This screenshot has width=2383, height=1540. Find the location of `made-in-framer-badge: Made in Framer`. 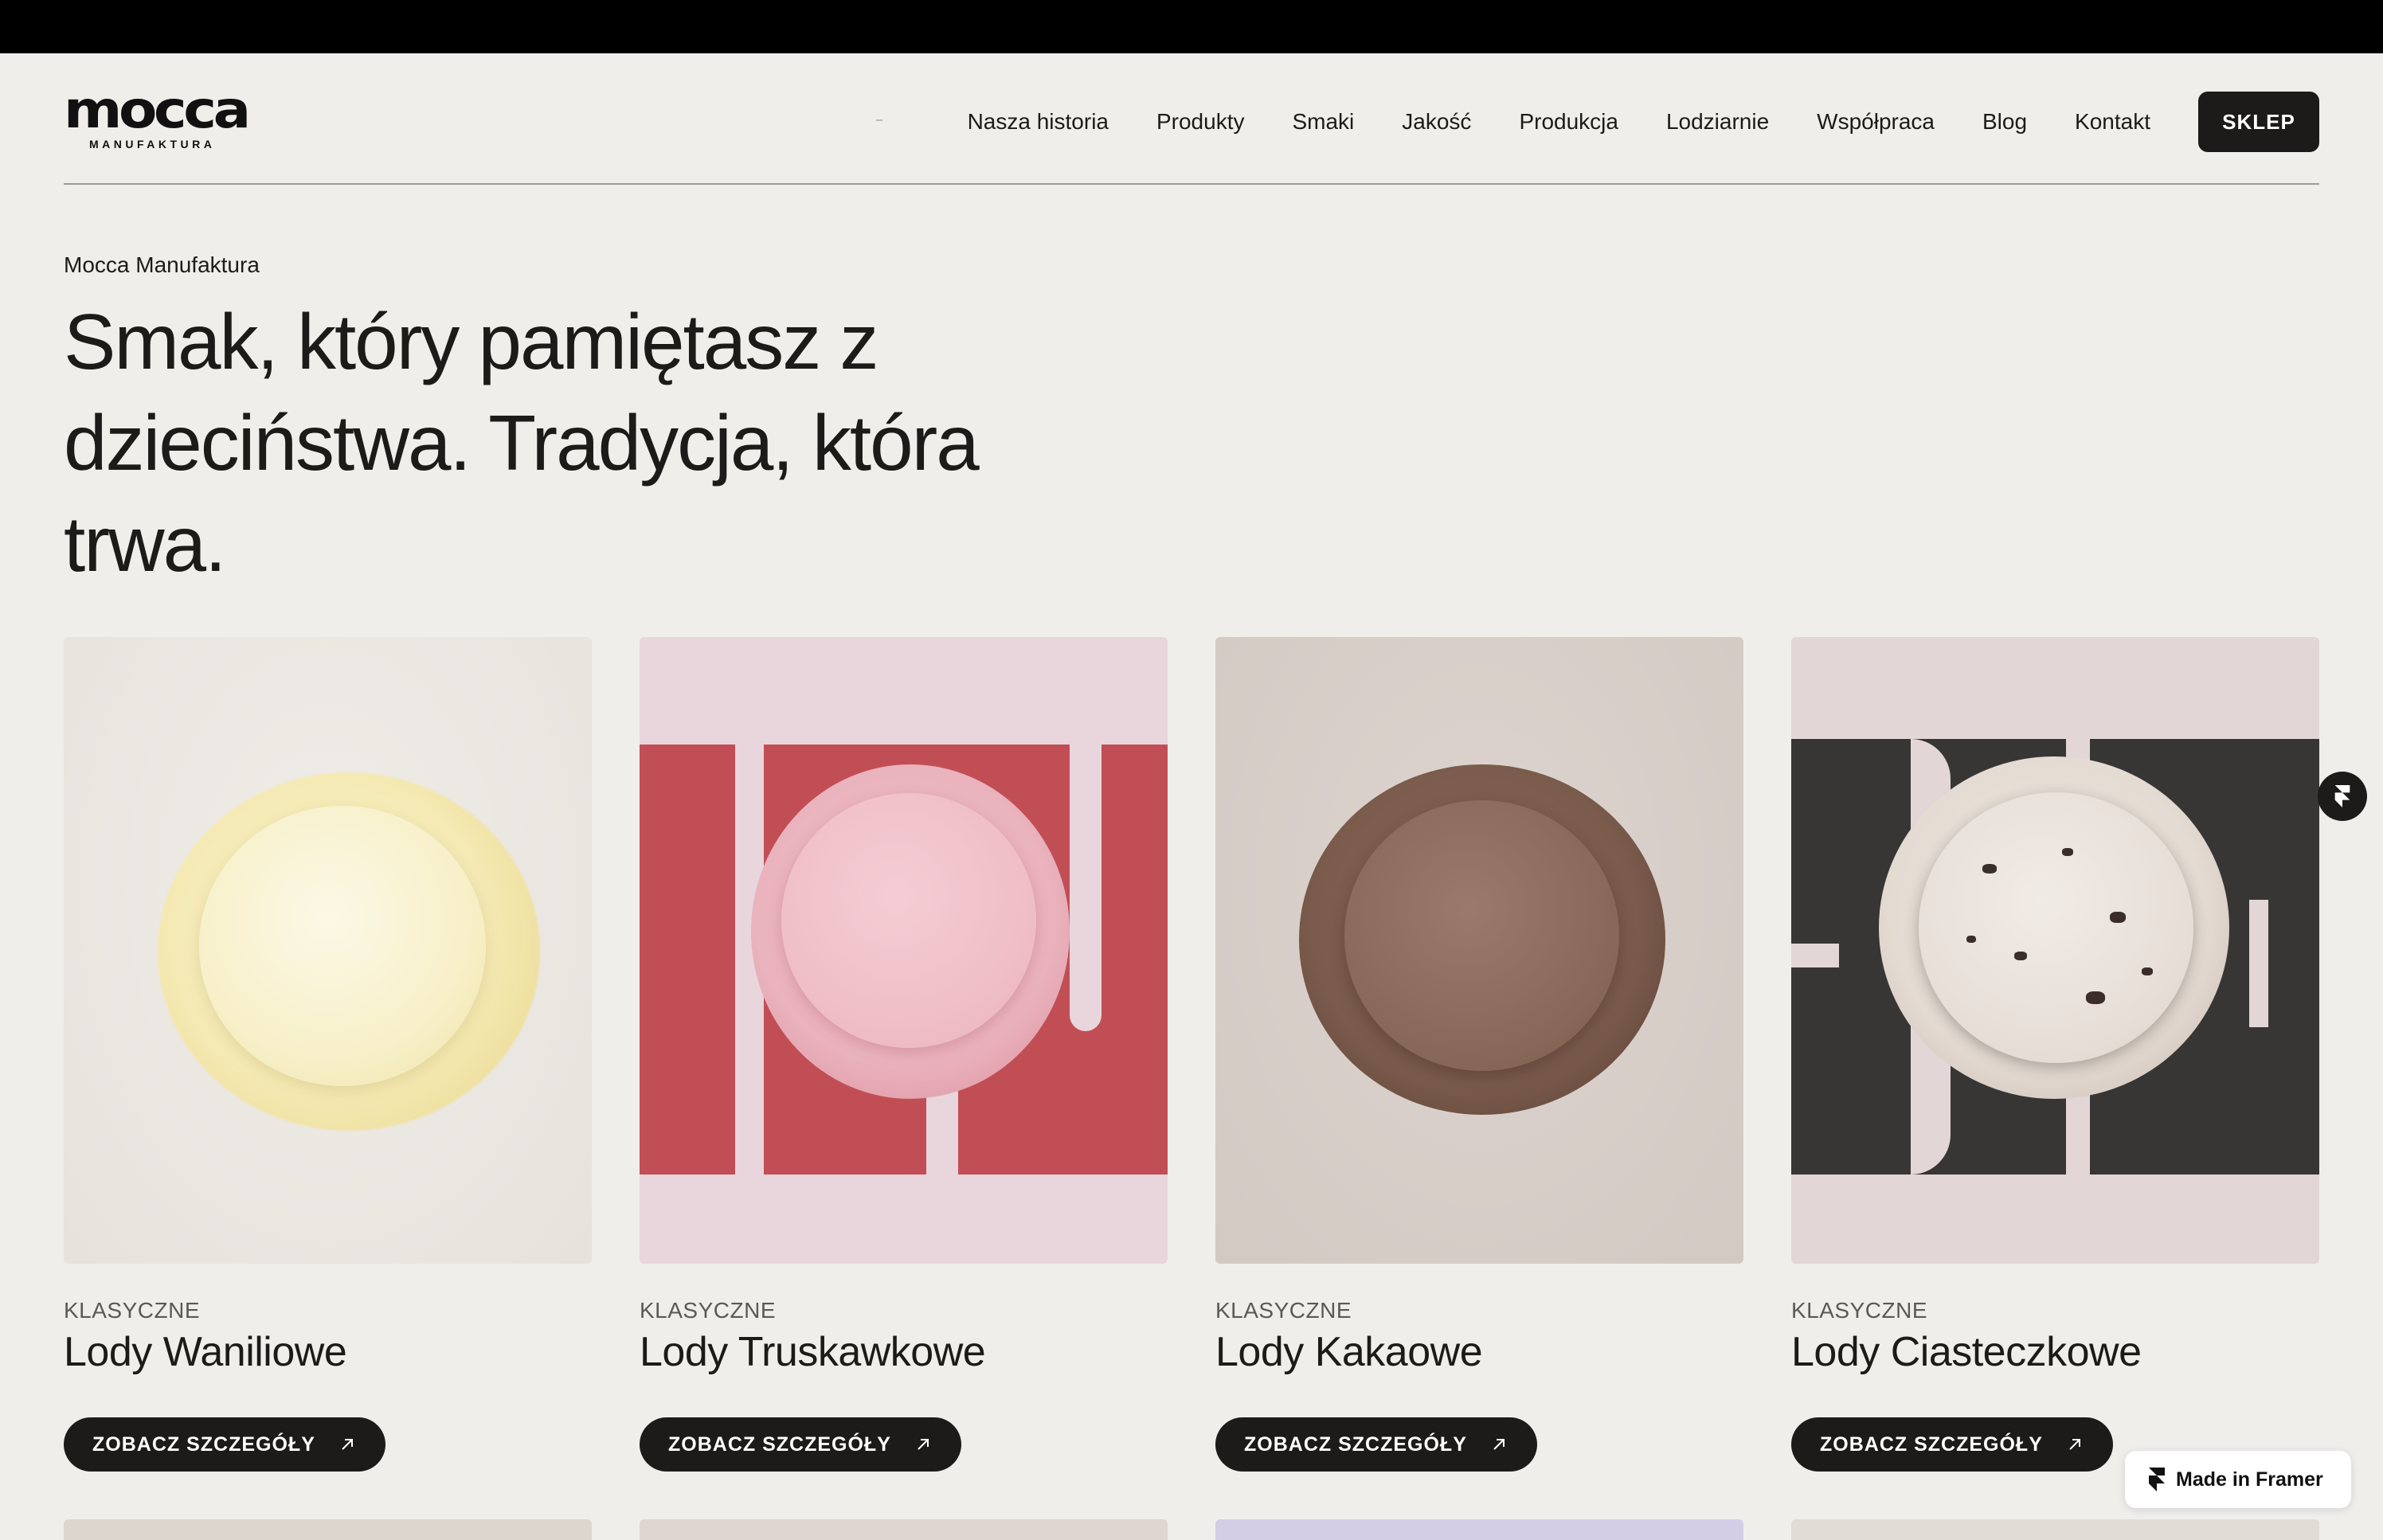

made-in-framer-badge: Made in Framer is located at coordinates (2238, 1479).